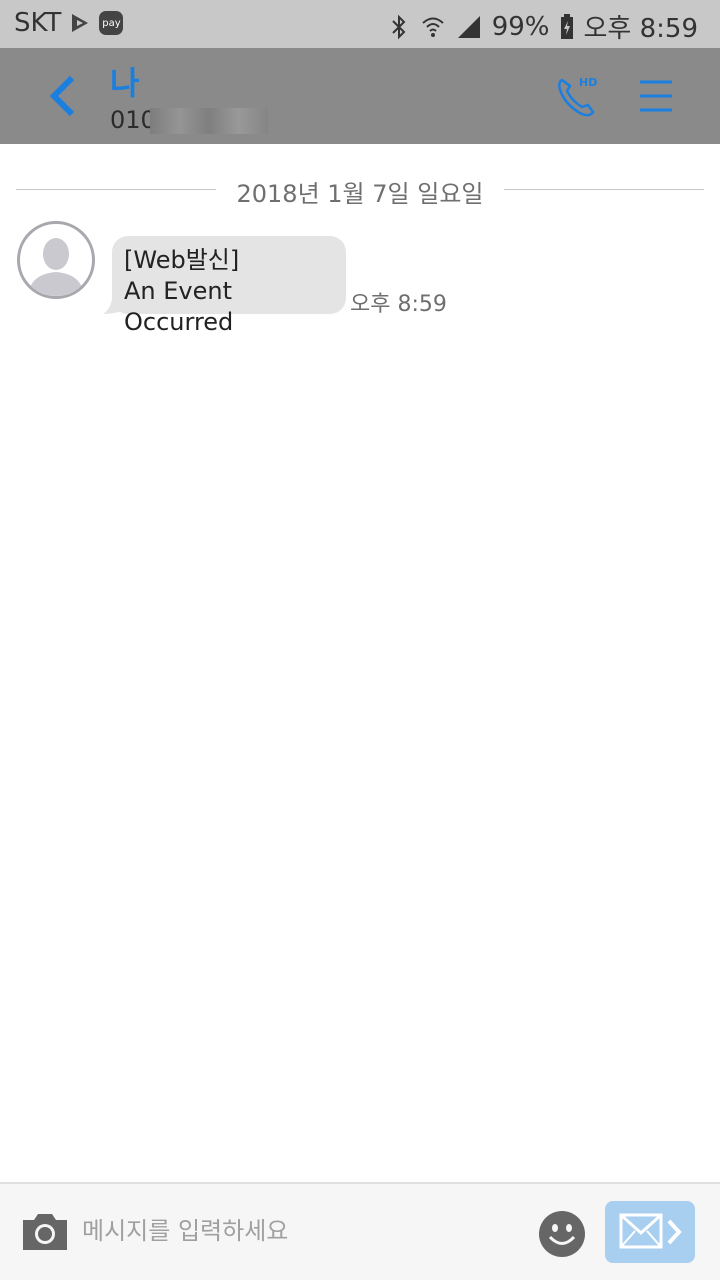 The width and height of the screenshot is (720, 1280). I want to click on camera-icon, so click(45, 1232).